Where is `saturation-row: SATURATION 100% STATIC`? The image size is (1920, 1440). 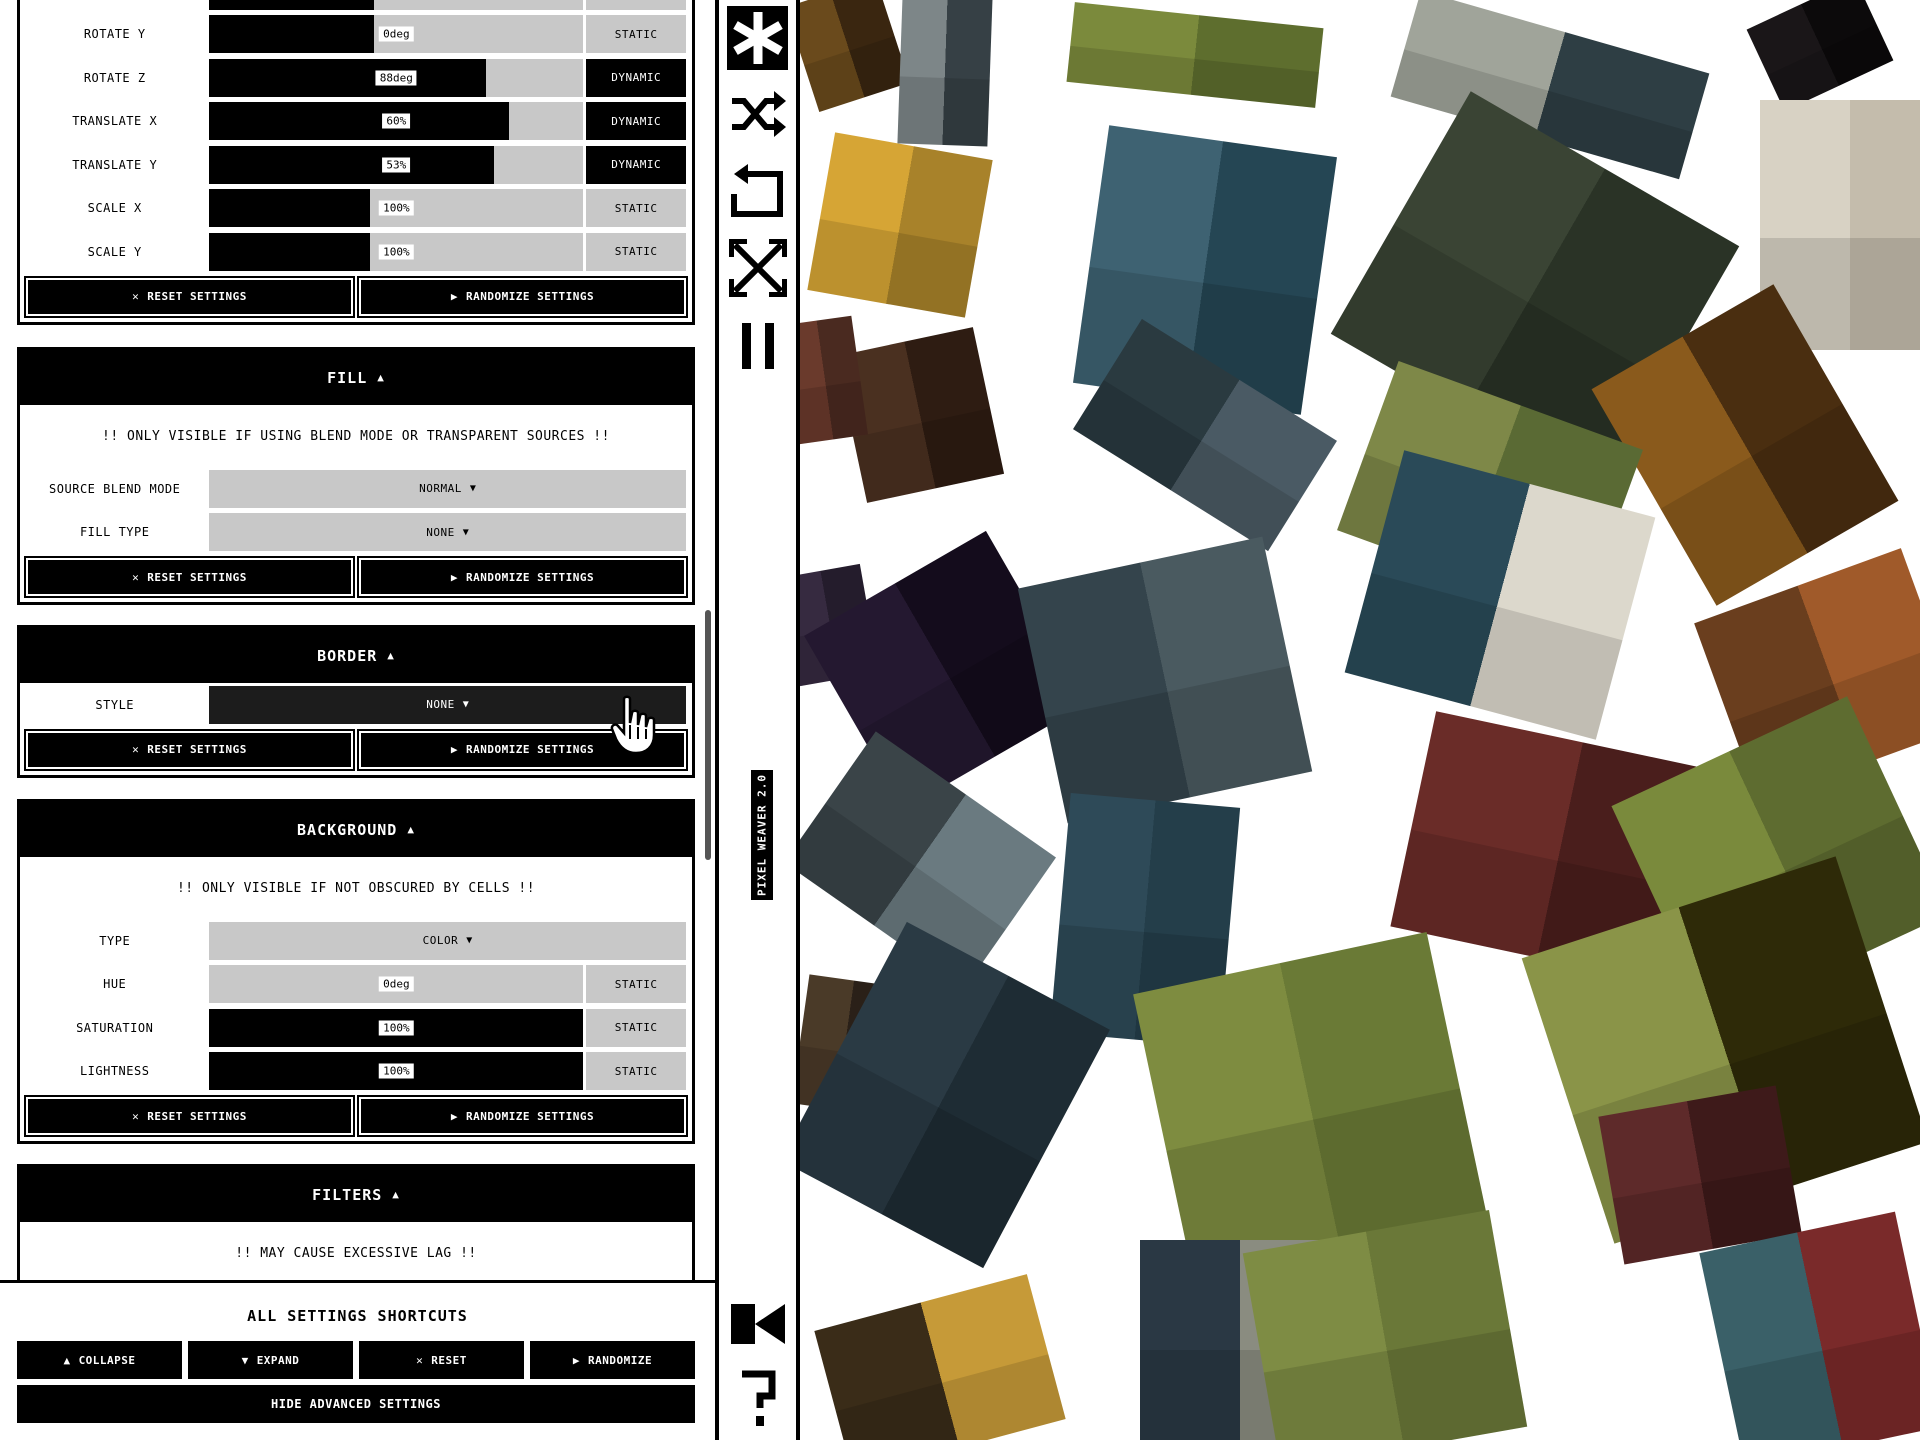
saturation-row: SATURATION 100% STATIC is located at coordinates (356, 1028).